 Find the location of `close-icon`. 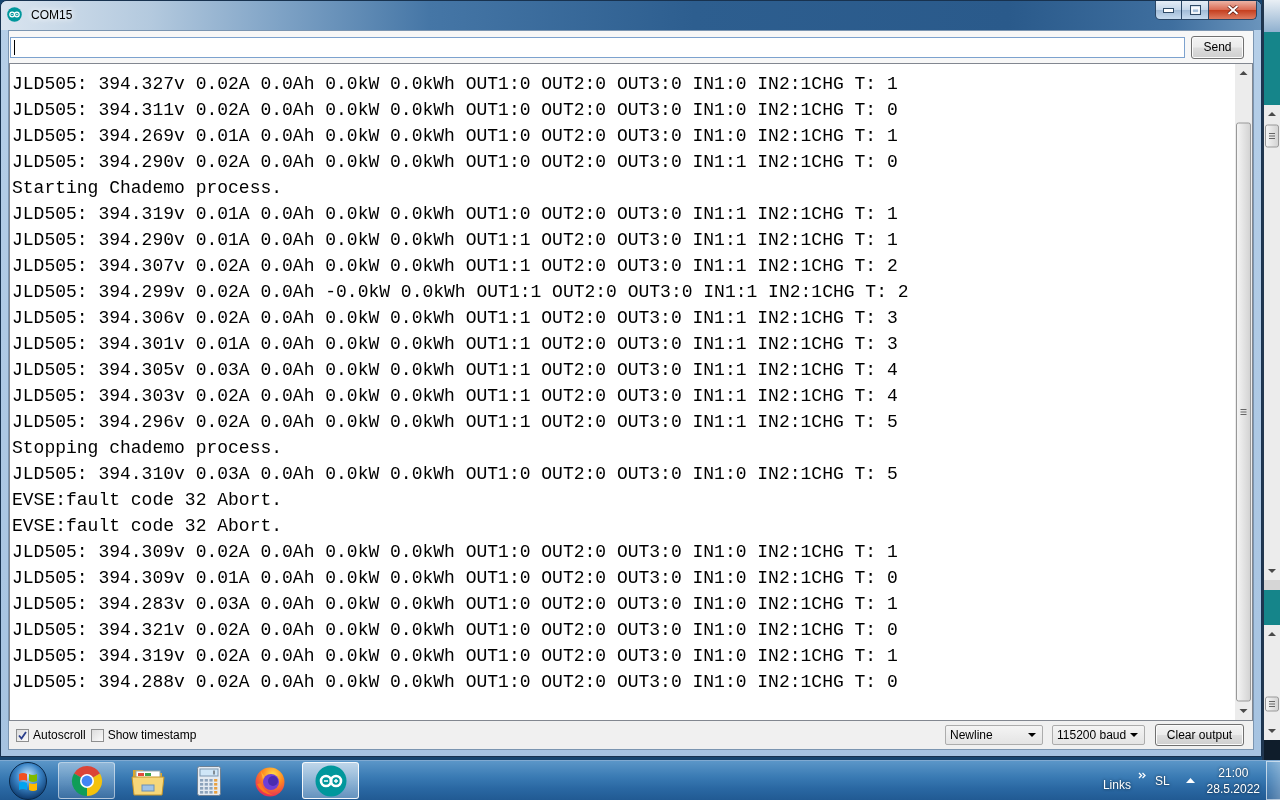

close-icon is located at coordinates (1232, 10).